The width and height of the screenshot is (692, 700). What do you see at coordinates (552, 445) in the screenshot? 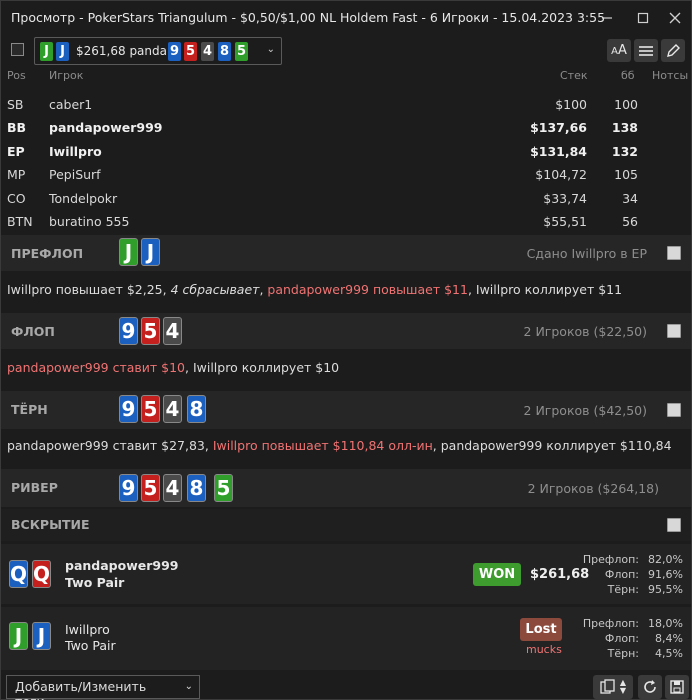
I see `action-text: , pandapower999 коллирует $110,84` at bounding box center [552, 445].